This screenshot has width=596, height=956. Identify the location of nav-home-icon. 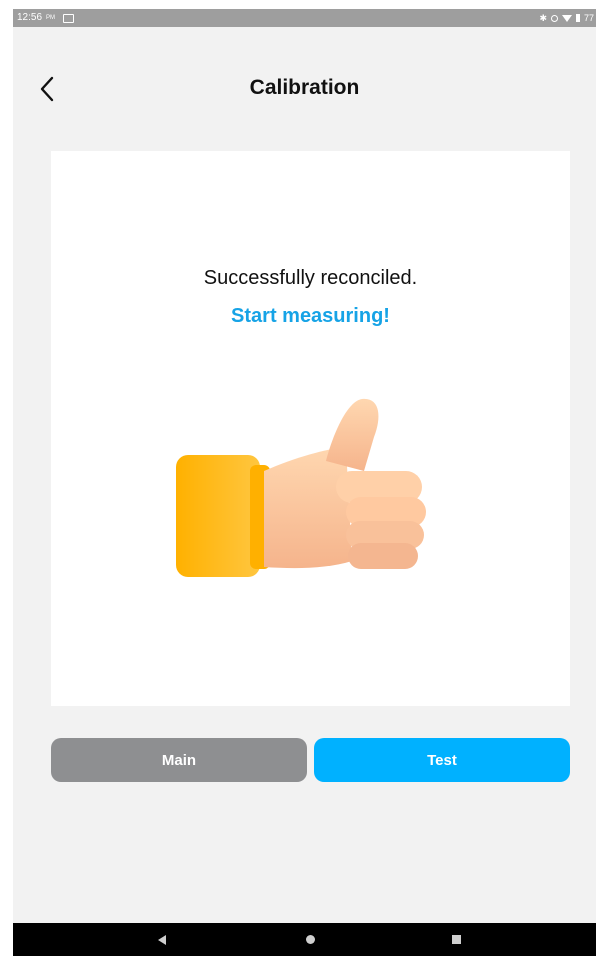
(310, 939).